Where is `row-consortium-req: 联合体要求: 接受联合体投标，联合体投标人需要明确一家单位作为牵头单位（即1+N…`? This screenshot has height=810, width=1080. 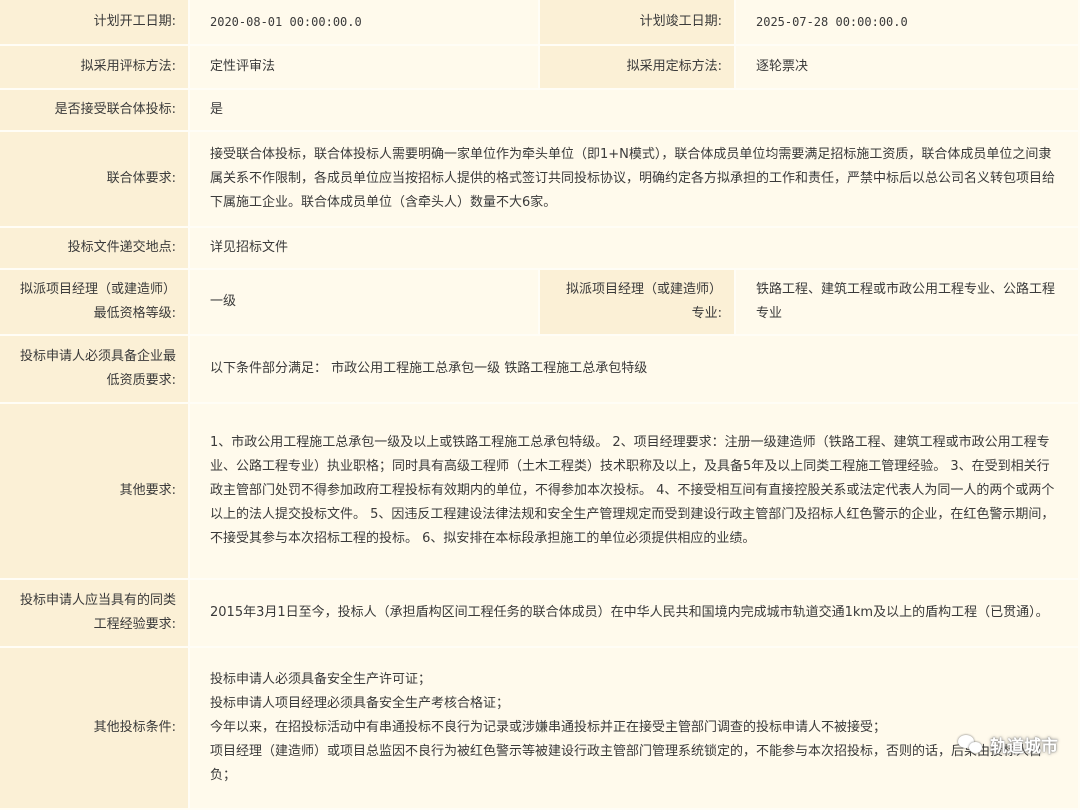
row-consortium-req: 联合体要求: 接受联合体投标，联合体投标人需要明确一家单位作为牵头单位（即1+N… is located at coordinates (540, 180).